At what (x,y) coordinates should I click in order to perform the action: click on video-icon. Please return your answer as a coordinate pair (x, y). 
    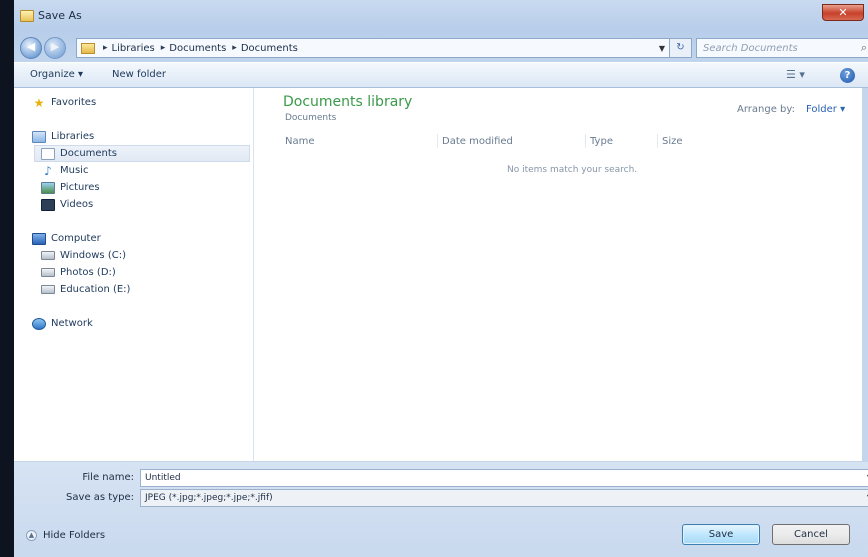
    Looking at the image, I should click on (48, 204).